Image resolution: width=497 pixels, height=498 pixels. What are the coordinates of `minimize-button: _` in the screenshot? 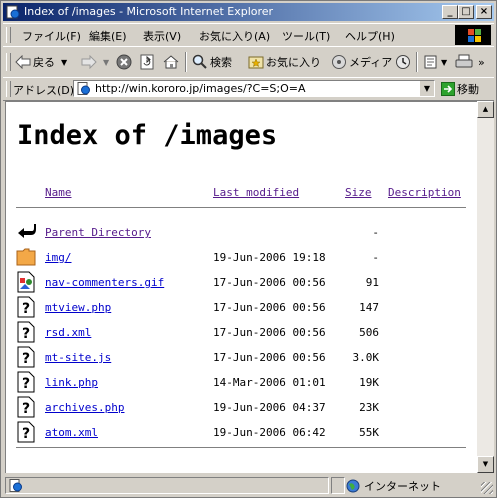 It's located at (450, 12).